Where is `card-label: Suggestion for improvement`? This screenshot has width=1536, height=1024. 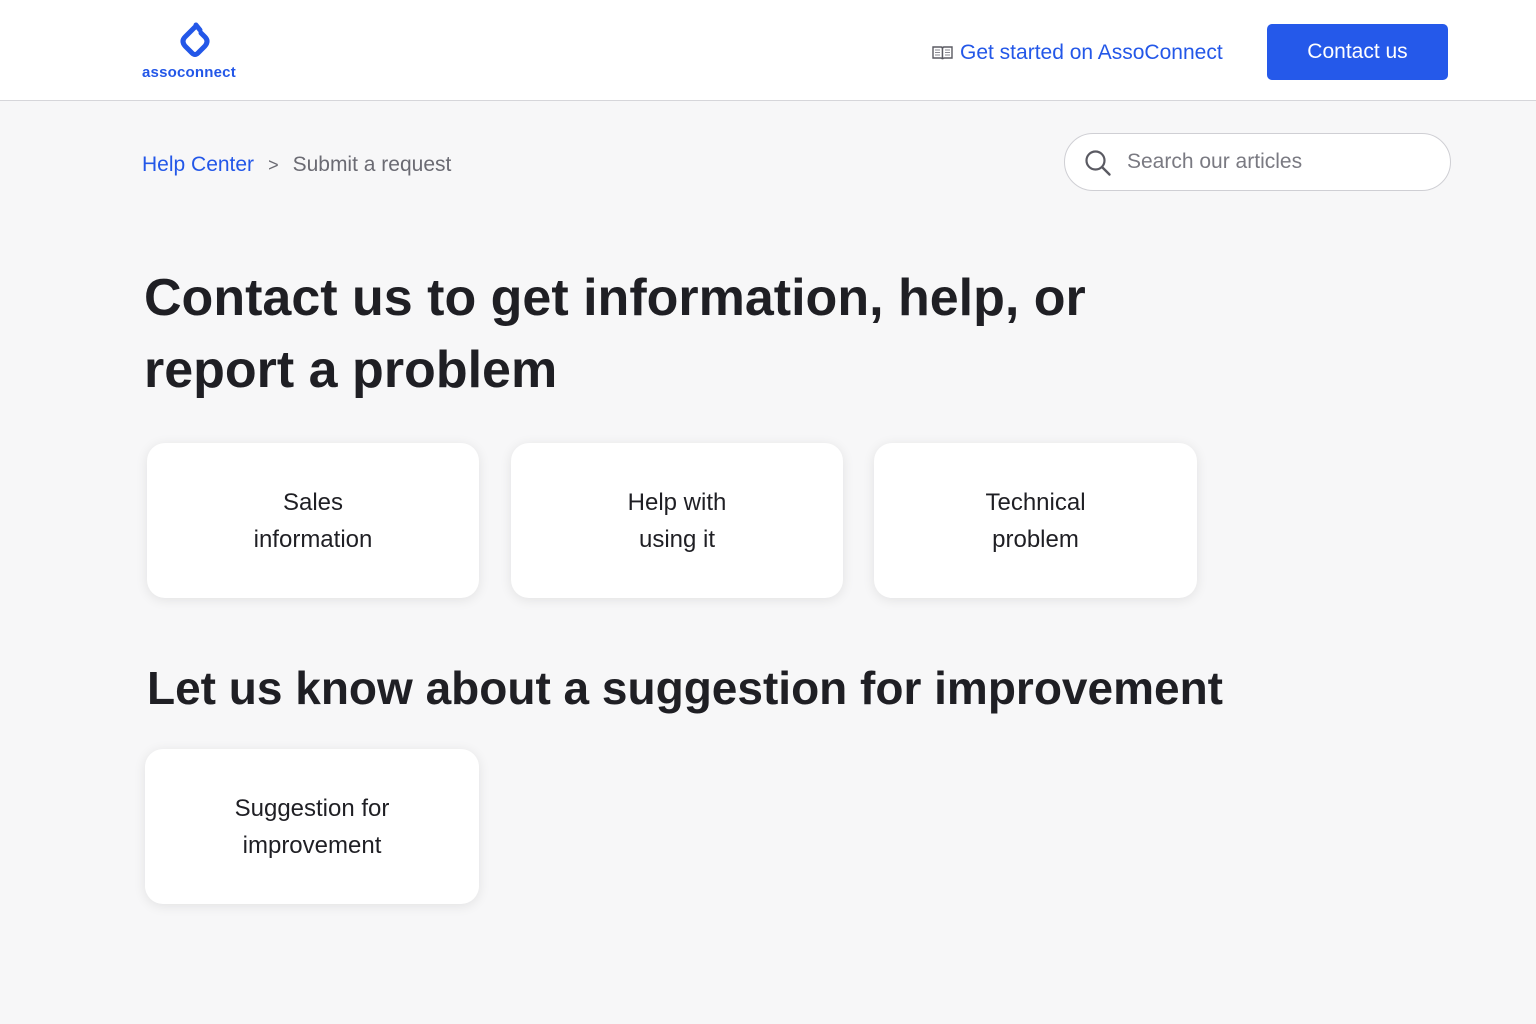
card-label: Suggestion for improvement is located at coordinates (312, 826).